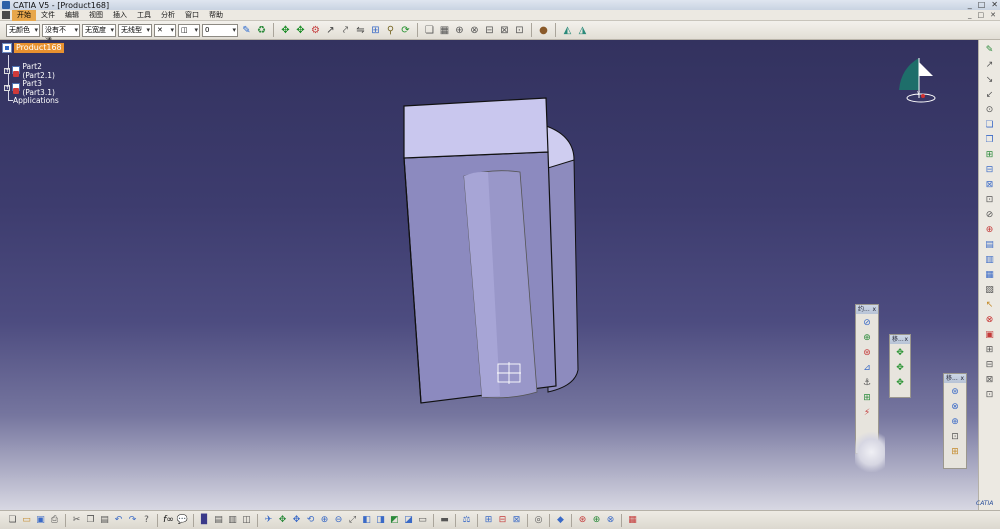 The width and height of the screenshot is (1000, 529). I want to click on linetype-select: 无线型, so click(135, 30).